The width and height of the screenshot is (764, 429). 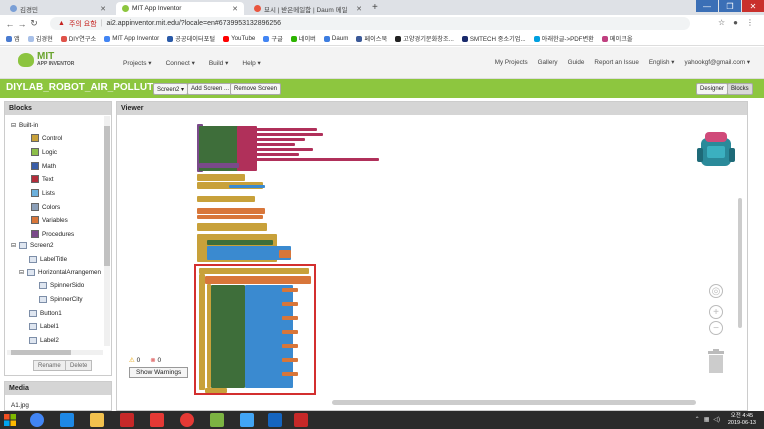 What do you see at coordinates (13, 38) in the screenshot?
I see `bookmark-apps: 앱` at bounding box center [13, 38].